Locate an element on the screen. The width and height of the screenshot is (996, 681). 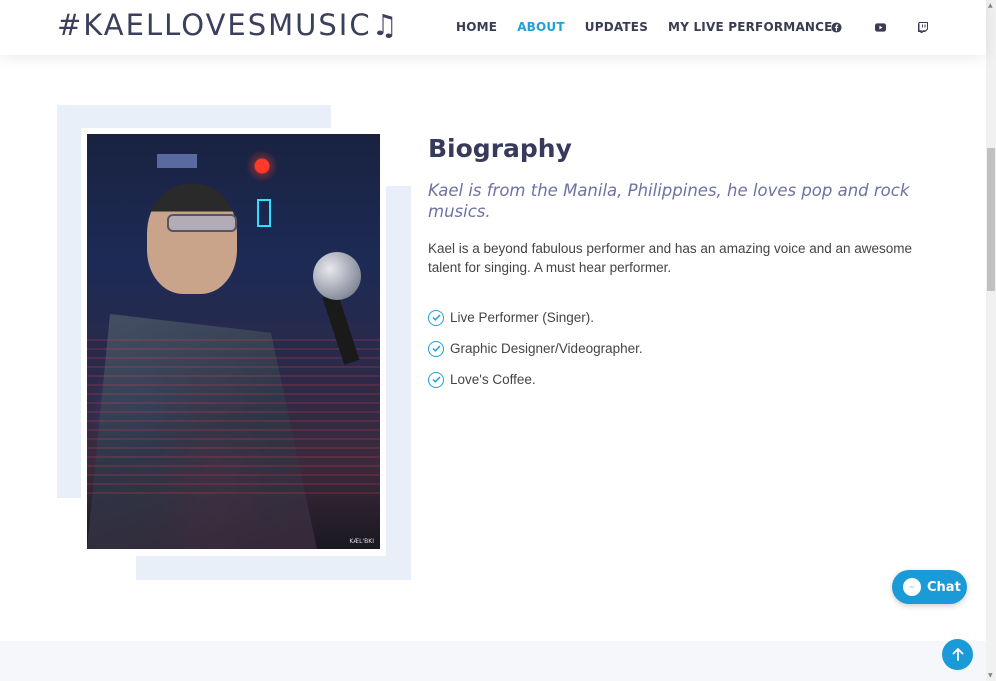
list-item-text: Love's Coffee. is located at coordinates (493, 379).